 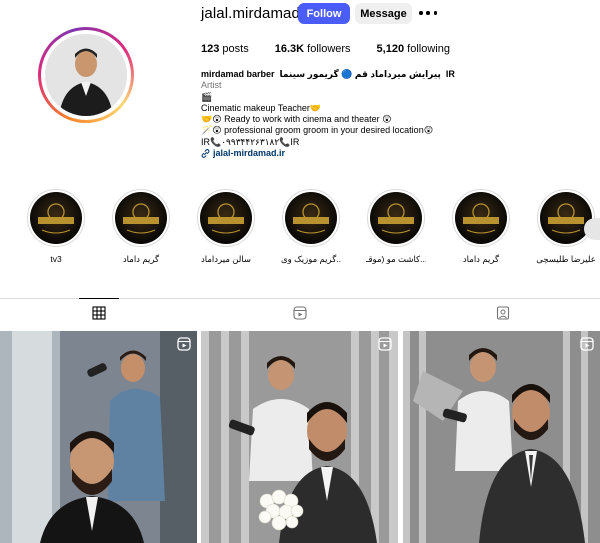 I want to click on bio-line-1: Cinematic makeup Teacher🤝, so click(x=261, y=107).